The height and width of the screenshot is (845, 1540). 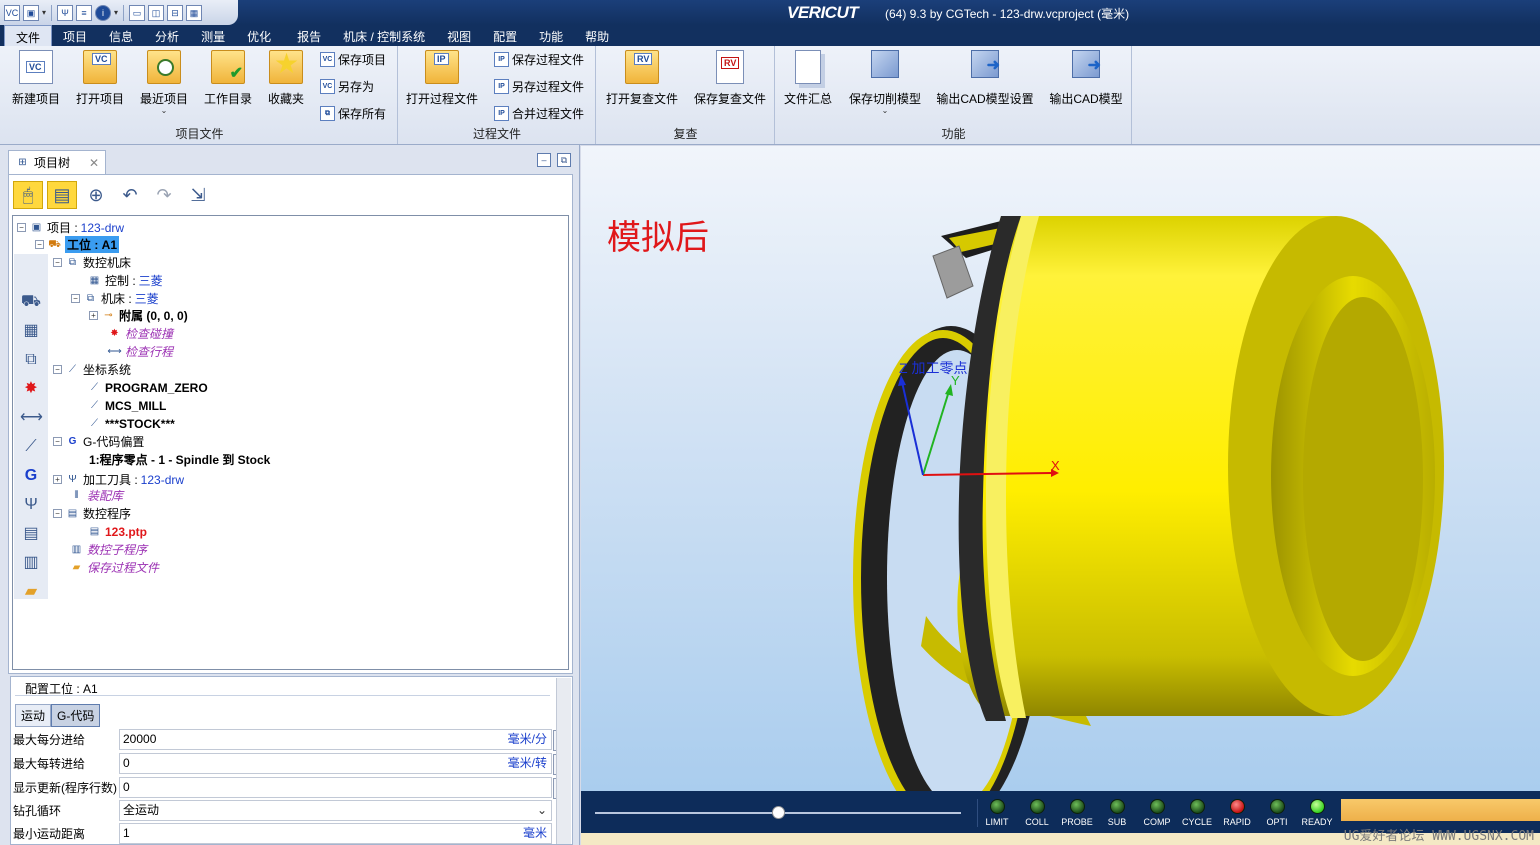 I want to click on led-comp: COMP, so click(x=1157, y=813).